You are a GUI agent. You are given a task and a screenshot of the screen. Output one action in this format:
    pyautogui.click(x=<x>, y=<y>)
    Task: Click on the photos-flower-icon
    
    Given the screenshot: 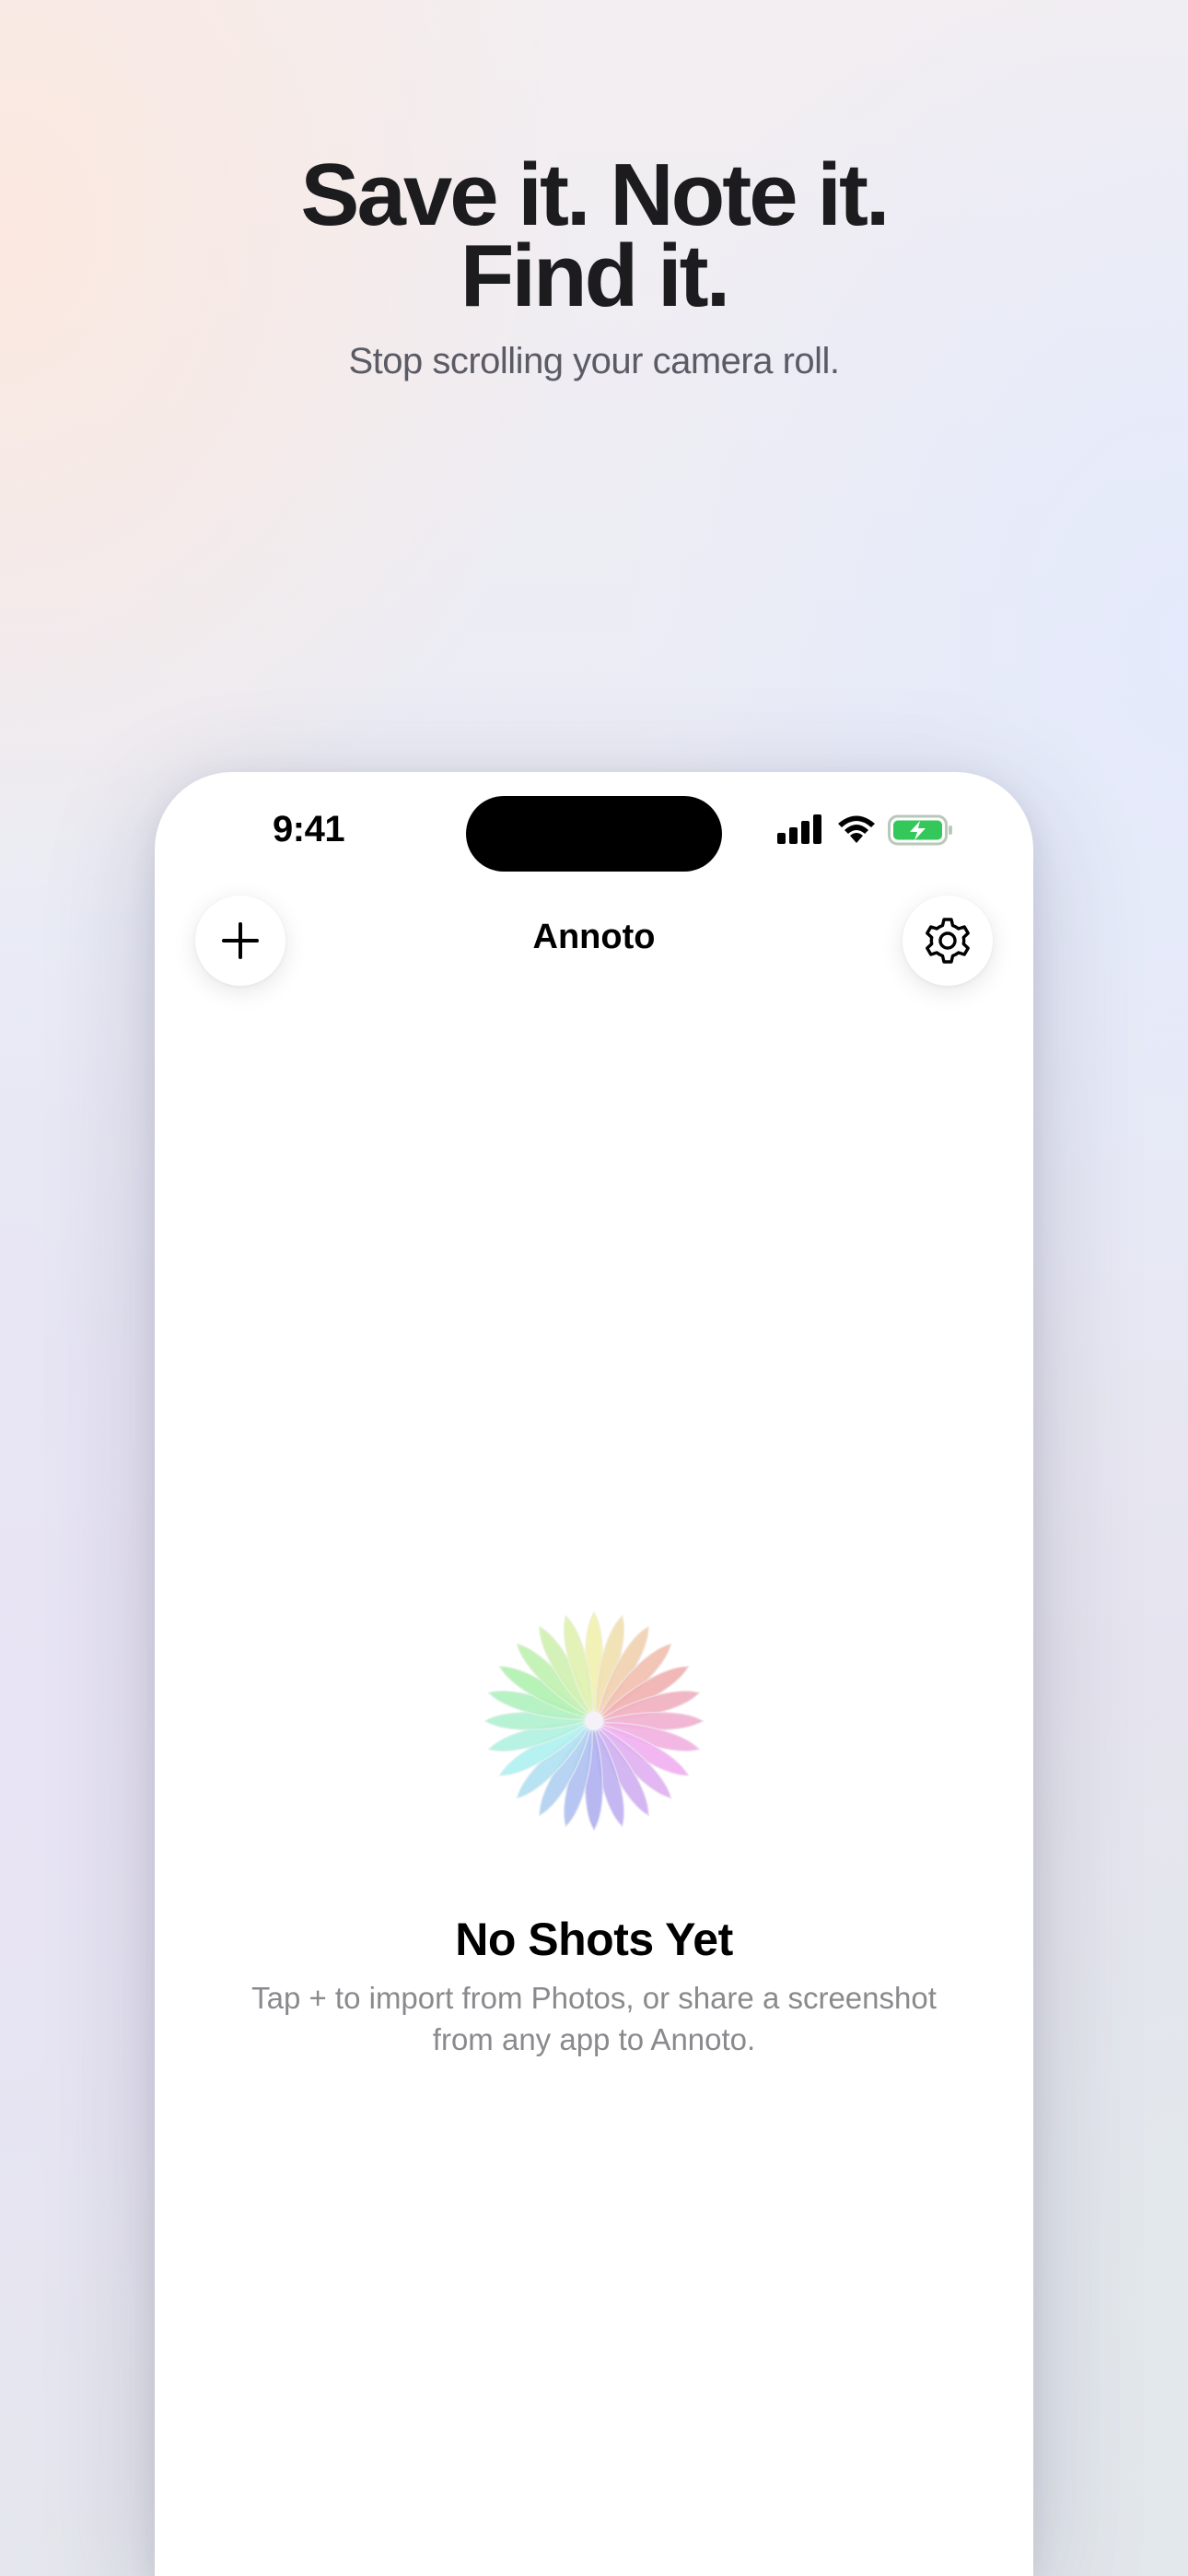 What is the action you would take?
    pyautogui.click(x=594, y=1721)
    